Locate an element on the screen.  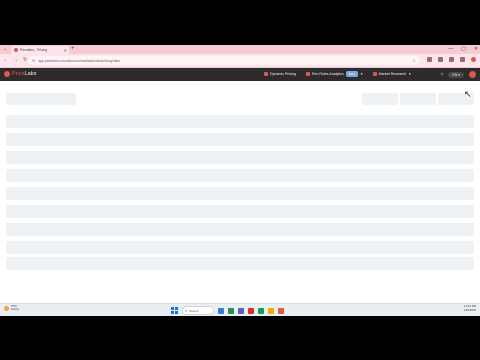
forward-icon: → is located at coordinates (15, 60).